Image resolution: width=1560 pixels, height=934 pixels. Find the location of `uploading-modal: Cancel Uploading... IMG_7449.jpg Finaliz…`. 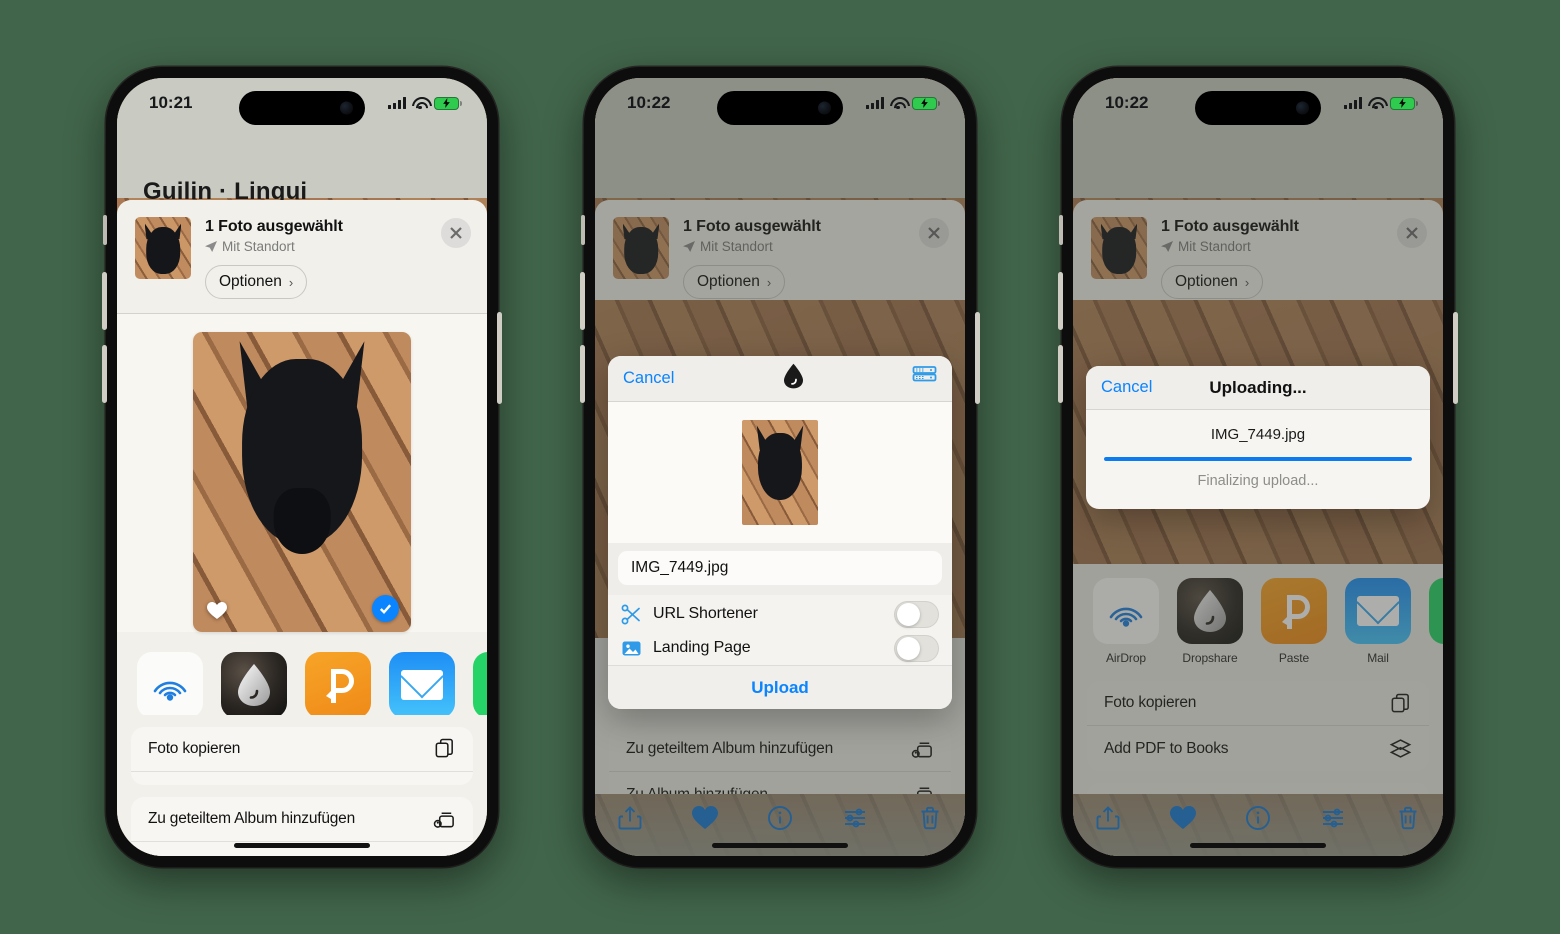

uploading-modal: Cancel Uploading... IMG_7449.jpg Finaliz… is located at coordinates (1258, 437).